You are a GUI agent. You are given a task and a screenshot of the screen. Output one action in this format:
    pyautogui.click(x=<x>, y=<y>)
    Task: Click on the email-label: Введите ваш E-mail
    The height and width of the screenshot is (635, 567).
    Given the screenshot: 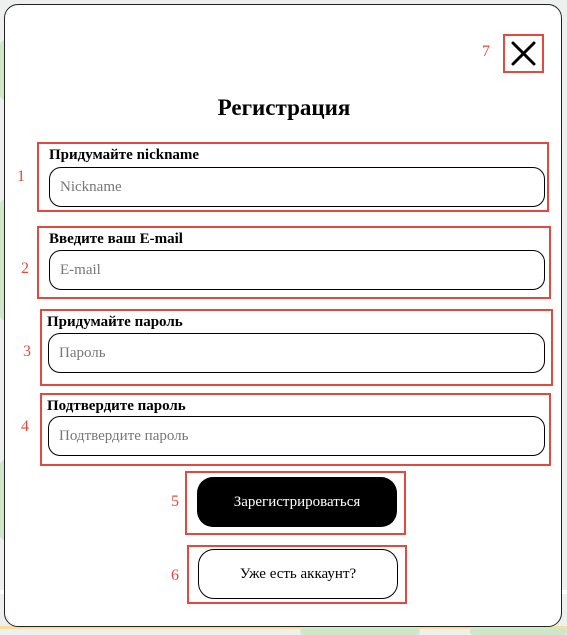 What is the action you would take?
    pyautogui.click(x=116, y=239)
    